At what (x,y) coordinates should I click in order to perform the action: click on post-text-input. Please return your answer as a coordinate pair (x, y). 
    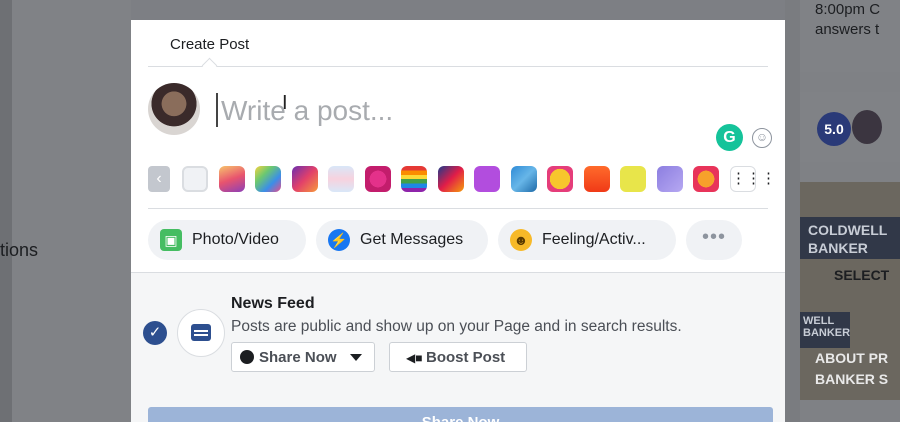
    Looking at the image, I should click on (471, 111).